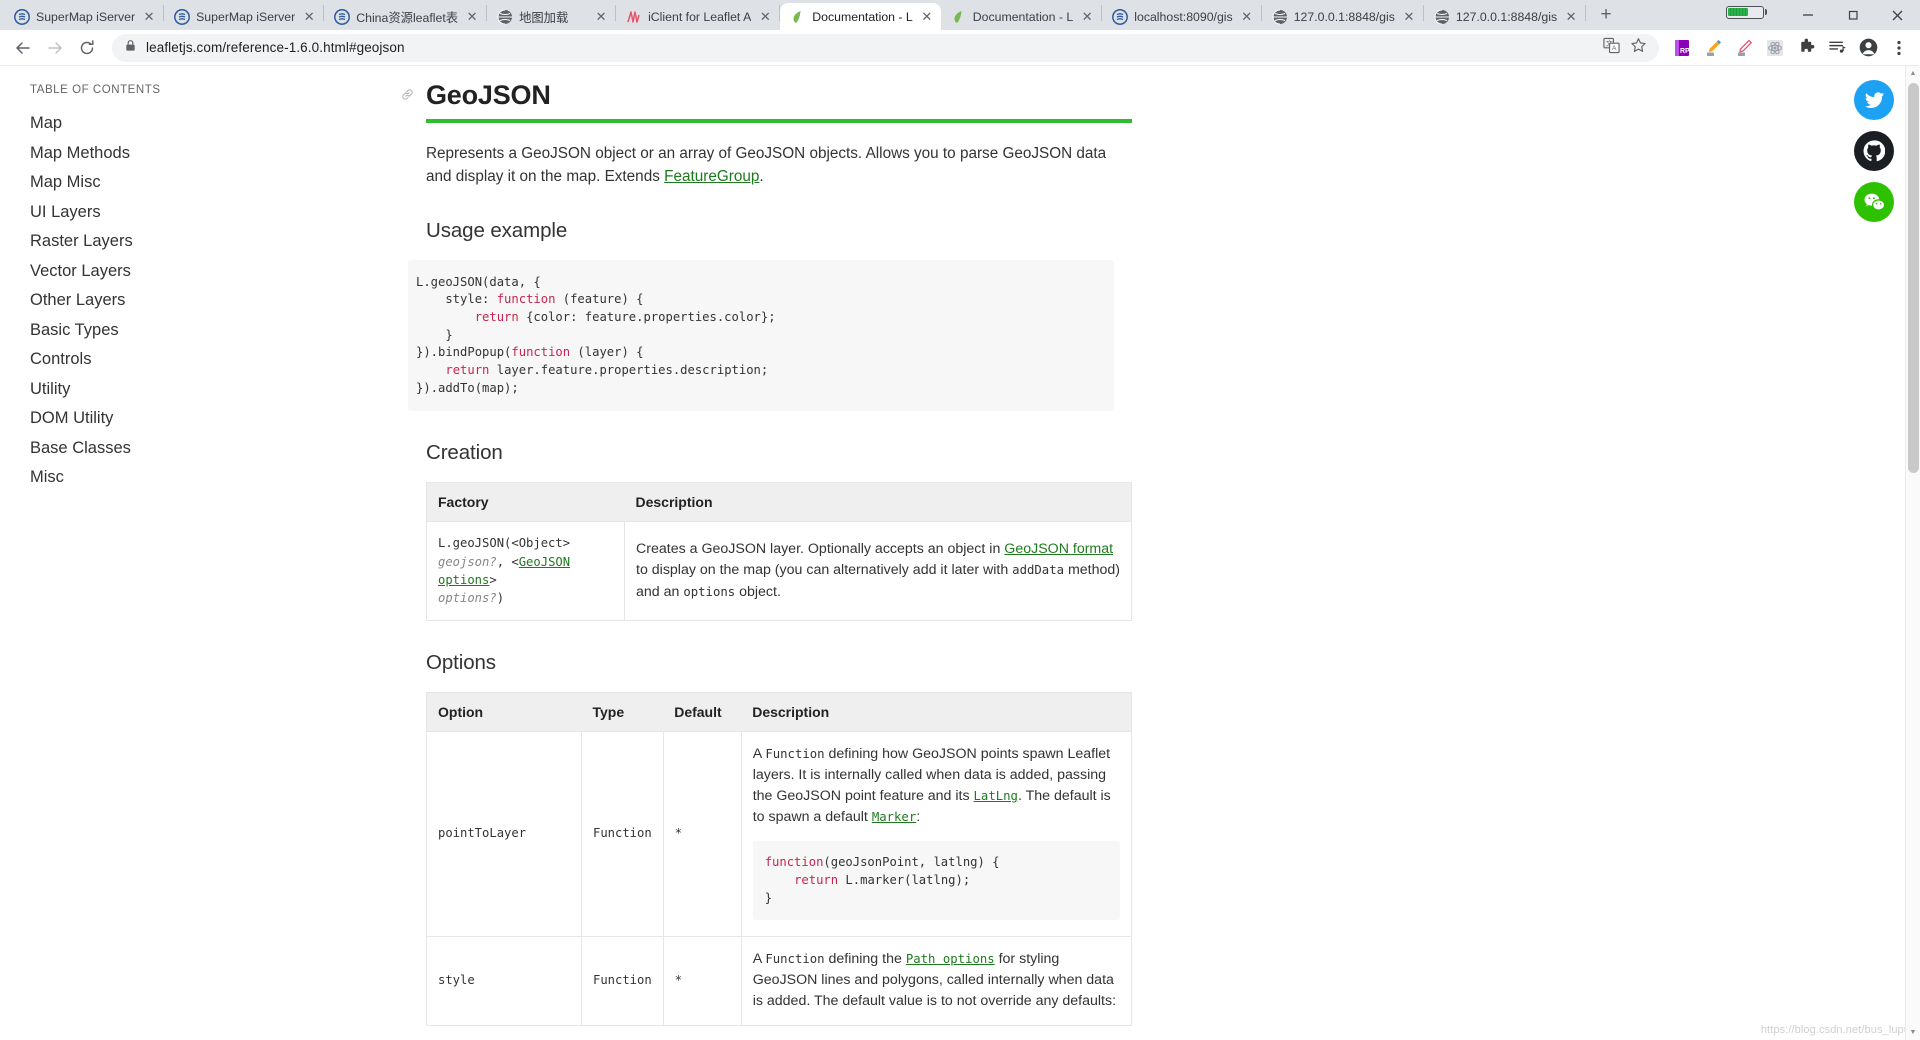 This screenshot has height=1040, width=1920. Describe the element at coordinates (878, 502) in the screenshot. I see `column-header-description: Description` at that location.